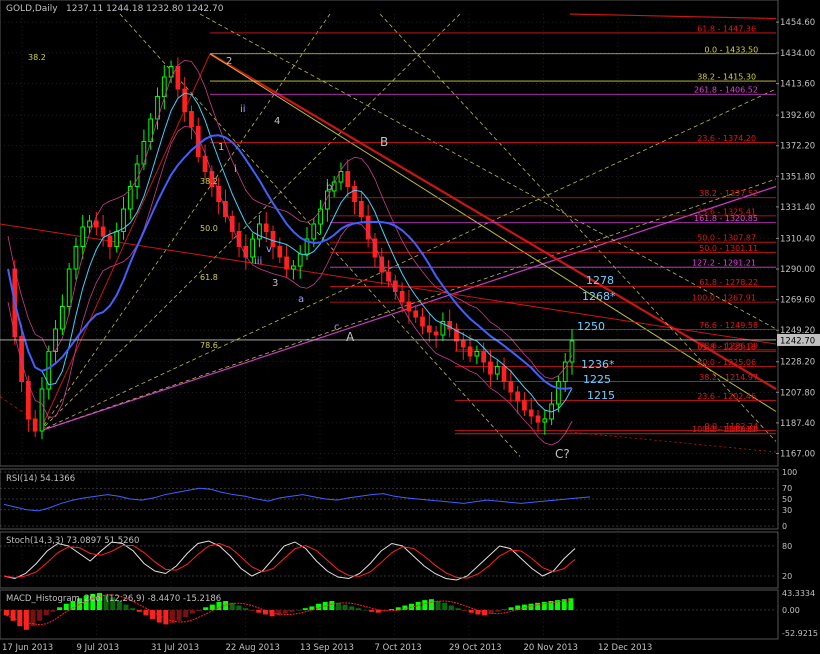 This screenshot has width=820, height=654. What do you see at coordinates (797, 341) in the screenshot?
I see `current-price-value: 1242.70` at bounding box center [797, 341].